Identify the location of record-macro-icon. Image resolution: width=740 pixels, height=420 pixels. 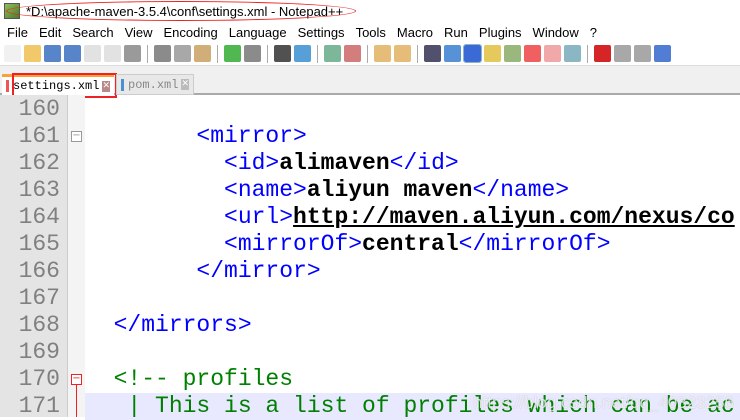
(602, 53).